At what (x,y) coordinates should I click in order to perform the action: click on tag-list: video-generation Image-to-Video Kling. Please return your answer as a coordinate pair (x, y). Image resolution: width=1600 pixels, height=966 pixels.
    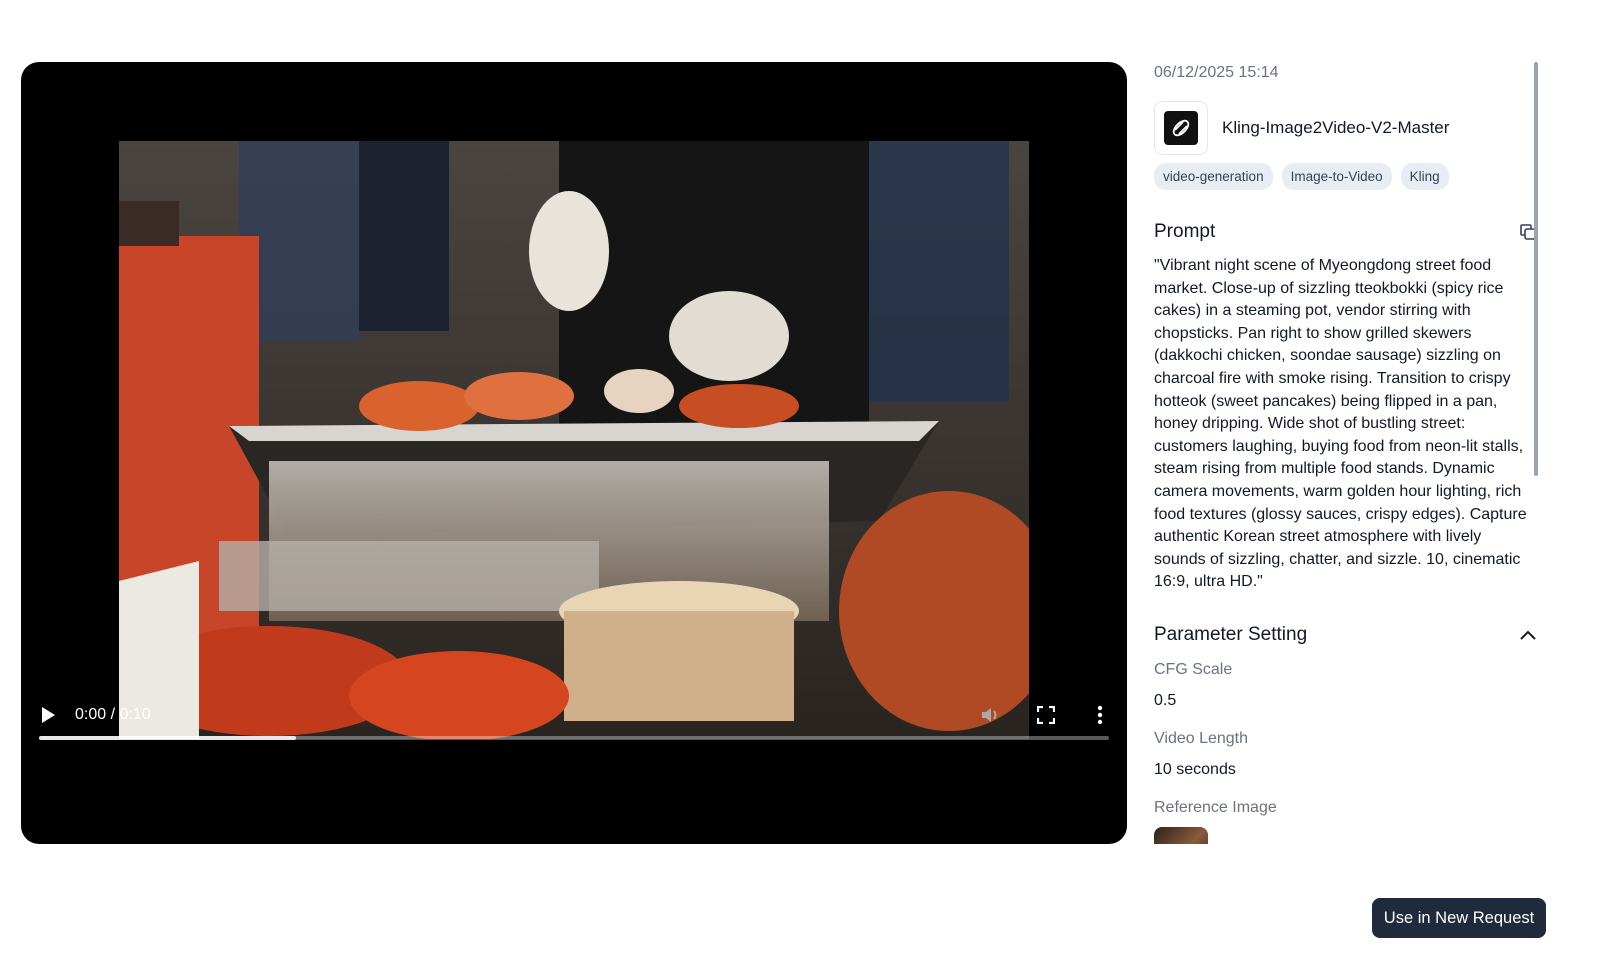
    Looking at the image, I should click on (1346, 176).